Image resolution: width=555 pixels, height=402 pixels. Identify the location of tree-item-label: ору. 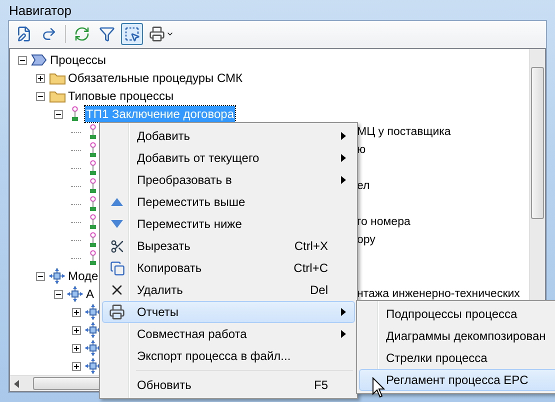
(366, 240).